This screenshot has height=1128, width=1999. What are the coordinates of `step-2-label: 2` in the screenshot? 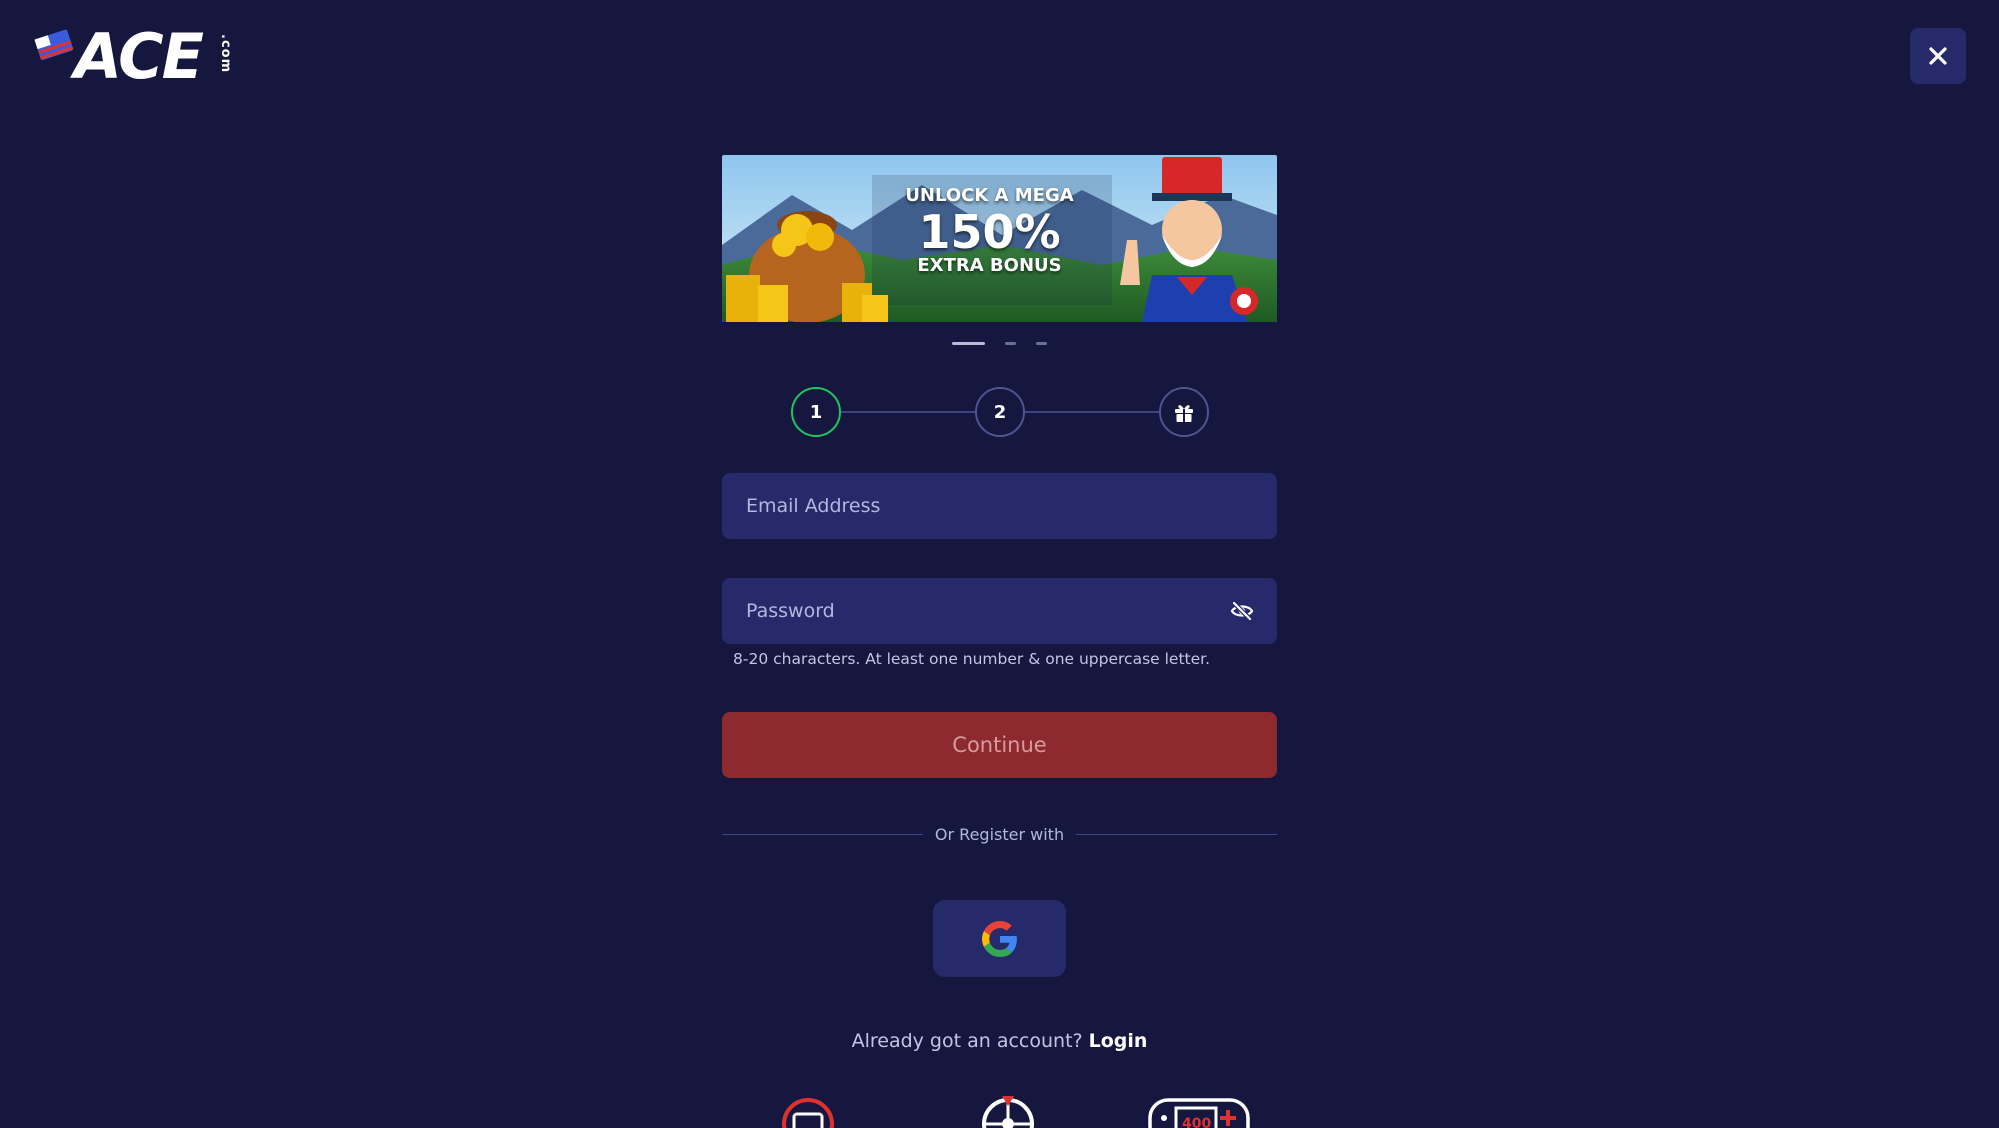 It's located at (1000, 412).